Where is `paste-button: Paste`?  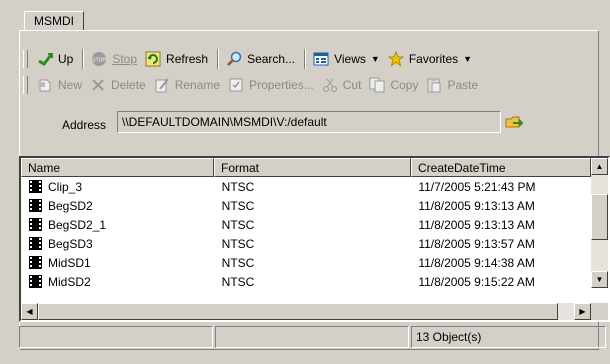
paste-button: Paste is located at coordinates (452, 85).